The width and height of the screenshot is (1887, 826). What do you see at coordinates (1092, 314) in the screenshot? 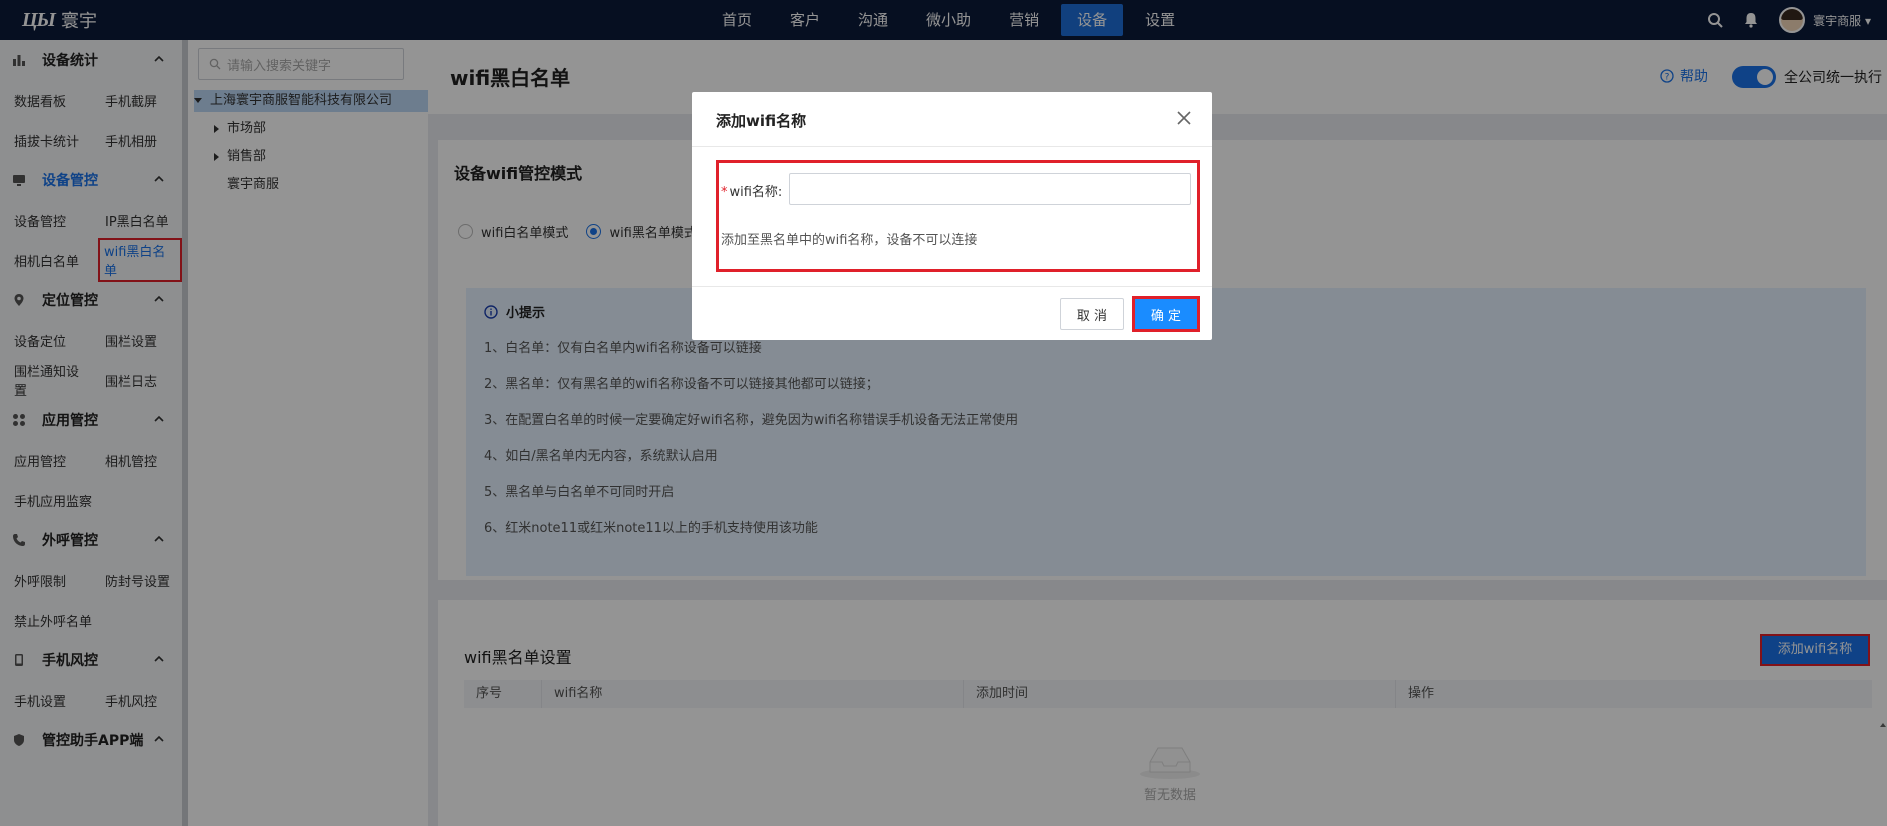
I see `cancel-button: 取 消` at bounding box center [1092, 314].